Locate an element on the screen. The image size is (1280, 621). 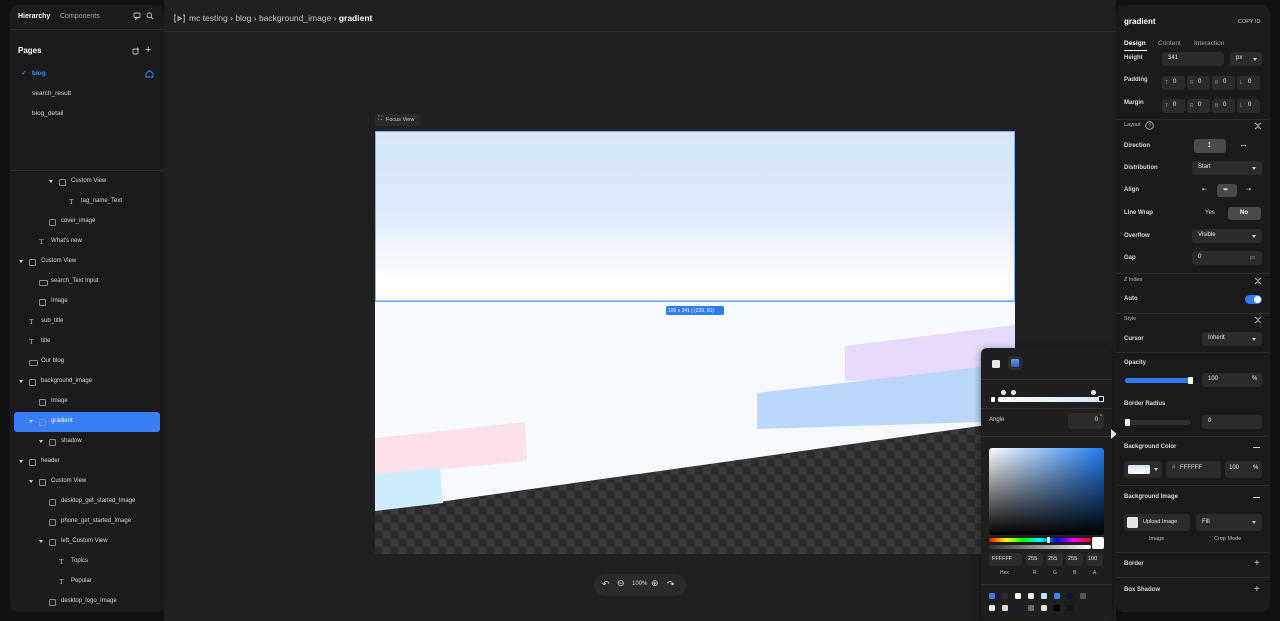
tab-hierarchy: Hierarchy is located at coordinates (34, 16).